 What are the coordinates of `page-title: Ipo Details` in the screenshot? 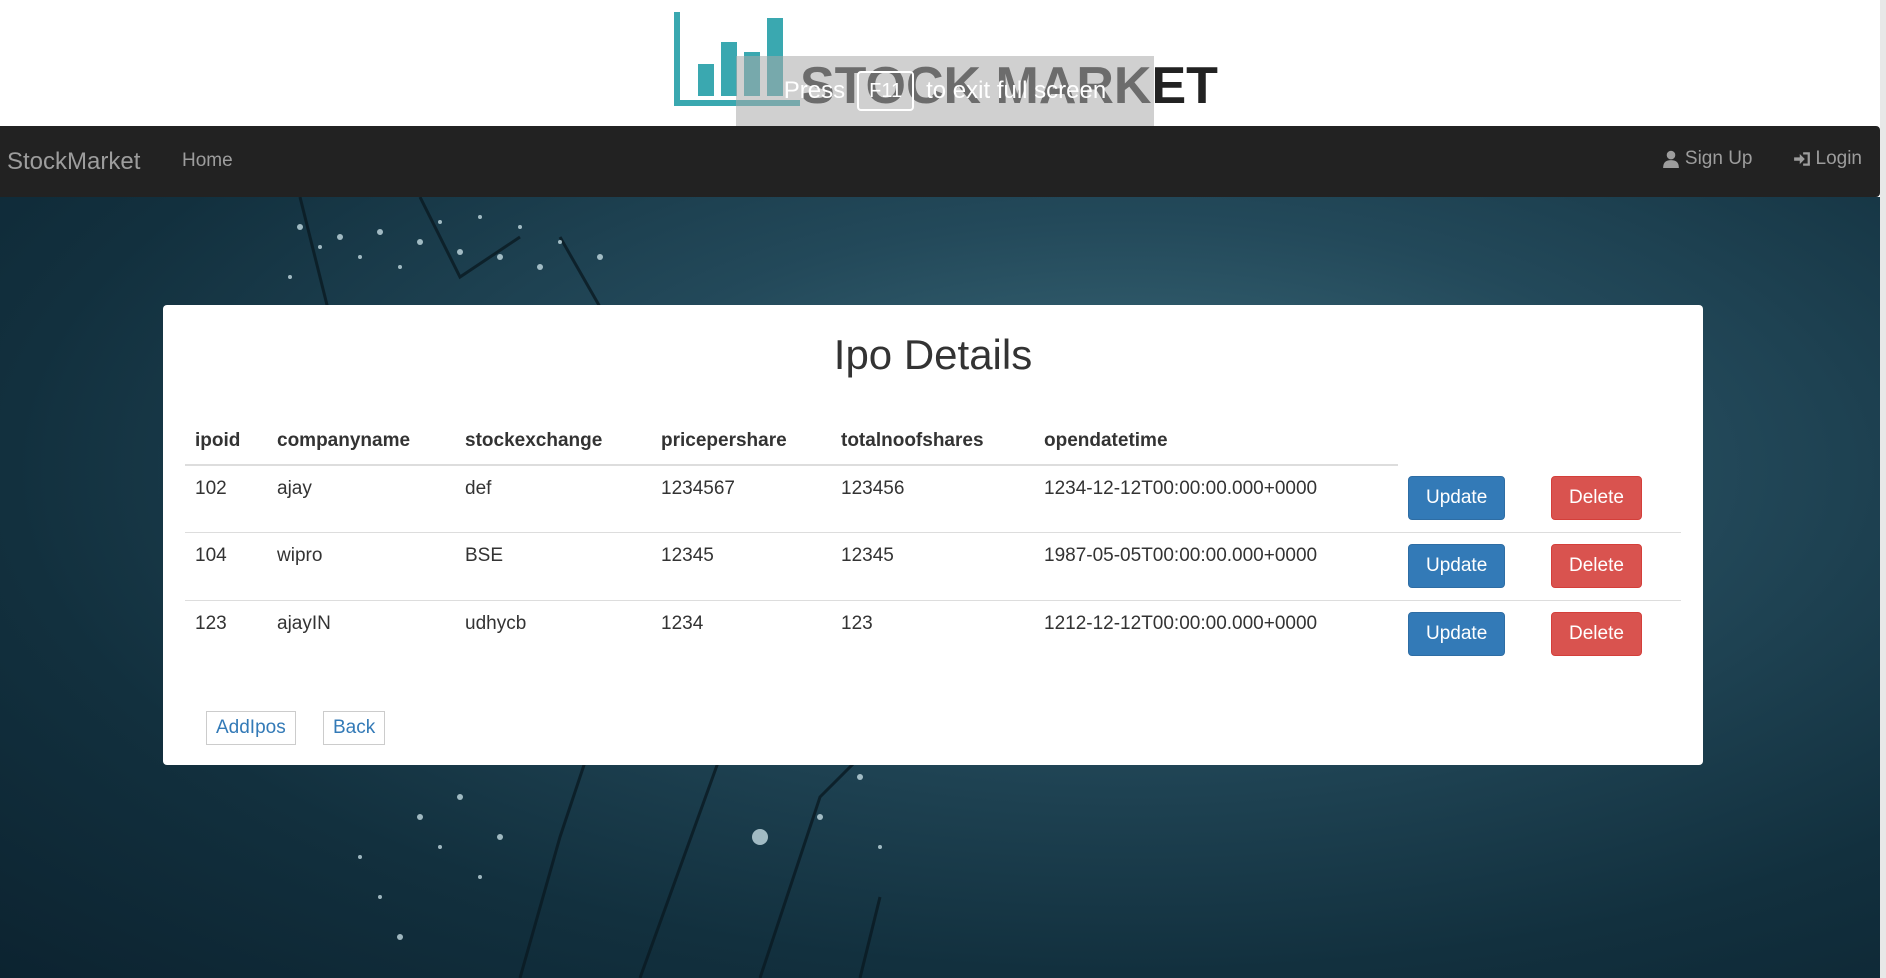 It's located at (933, 354).